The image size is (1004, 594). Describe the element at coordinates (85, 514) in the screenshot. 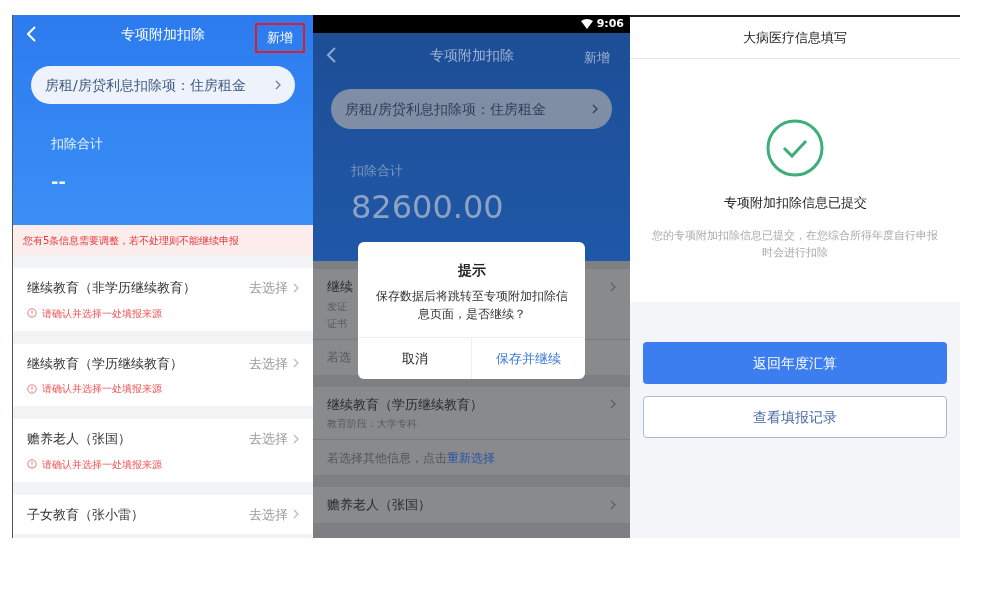

I see `item-title: 子女教育（张小雷）` at that location.